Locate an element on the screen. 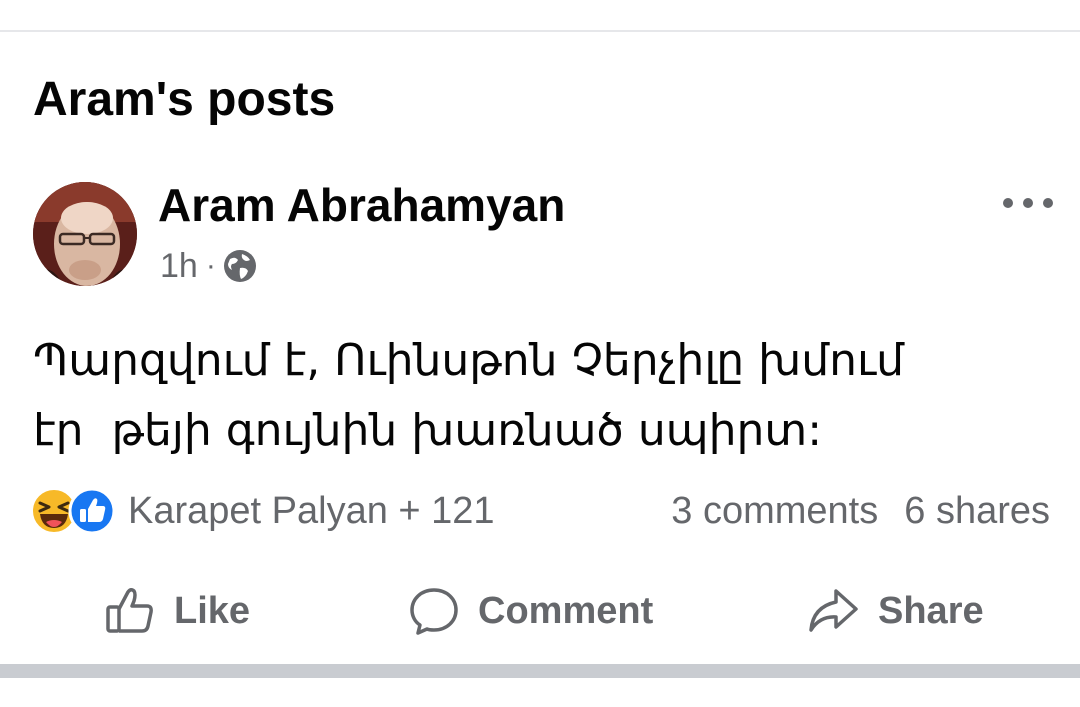 This screenshot has width=1080, height=707. engagement-counts: 3 comments 6 shares is located at coordinates (860, 511).